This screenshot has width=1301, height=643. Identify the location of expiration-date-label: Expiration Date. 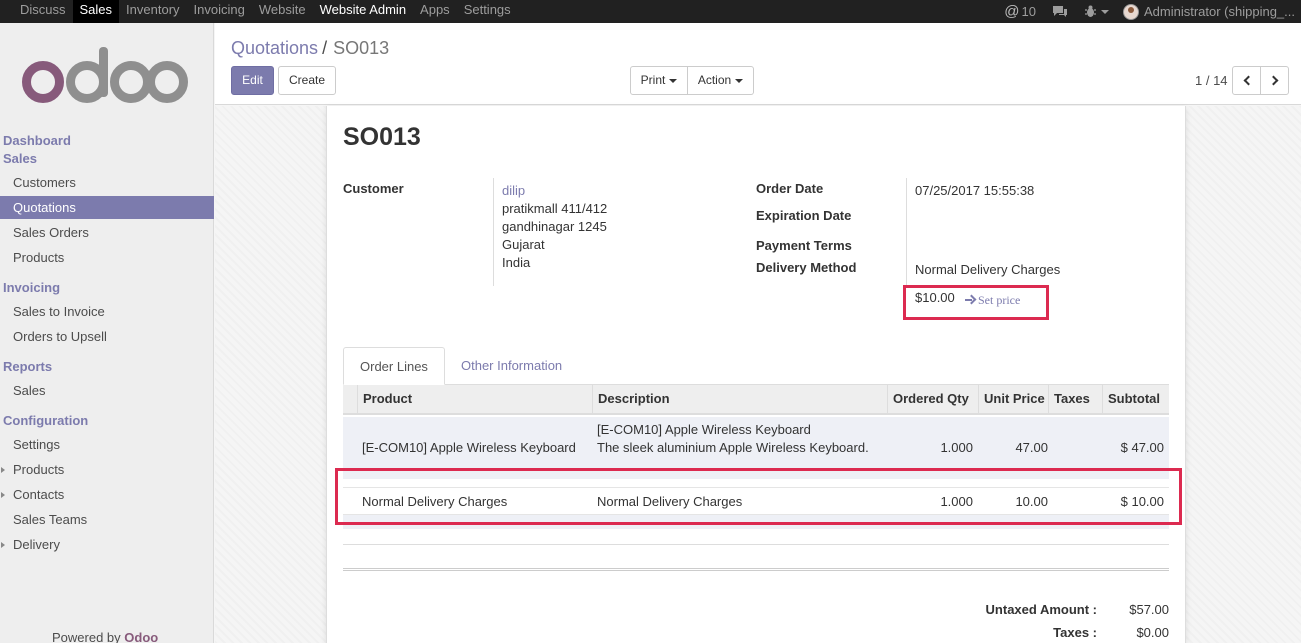
(804, 215).